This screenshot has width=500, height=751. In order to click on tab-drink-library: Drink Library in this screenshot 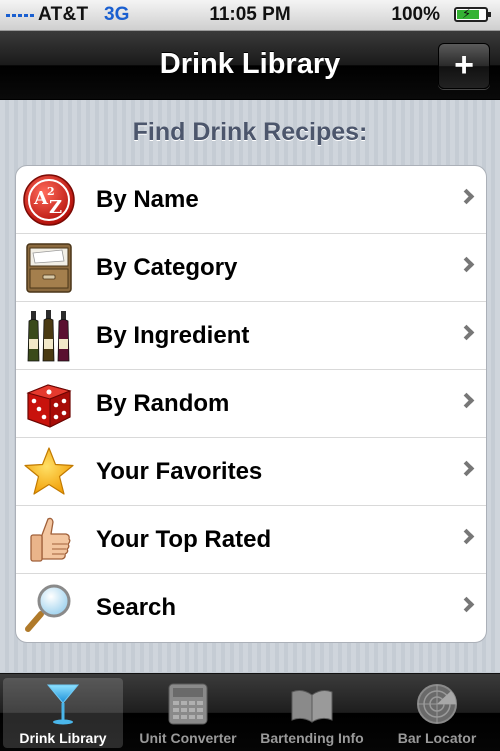, I will do `click(63, 713)`.